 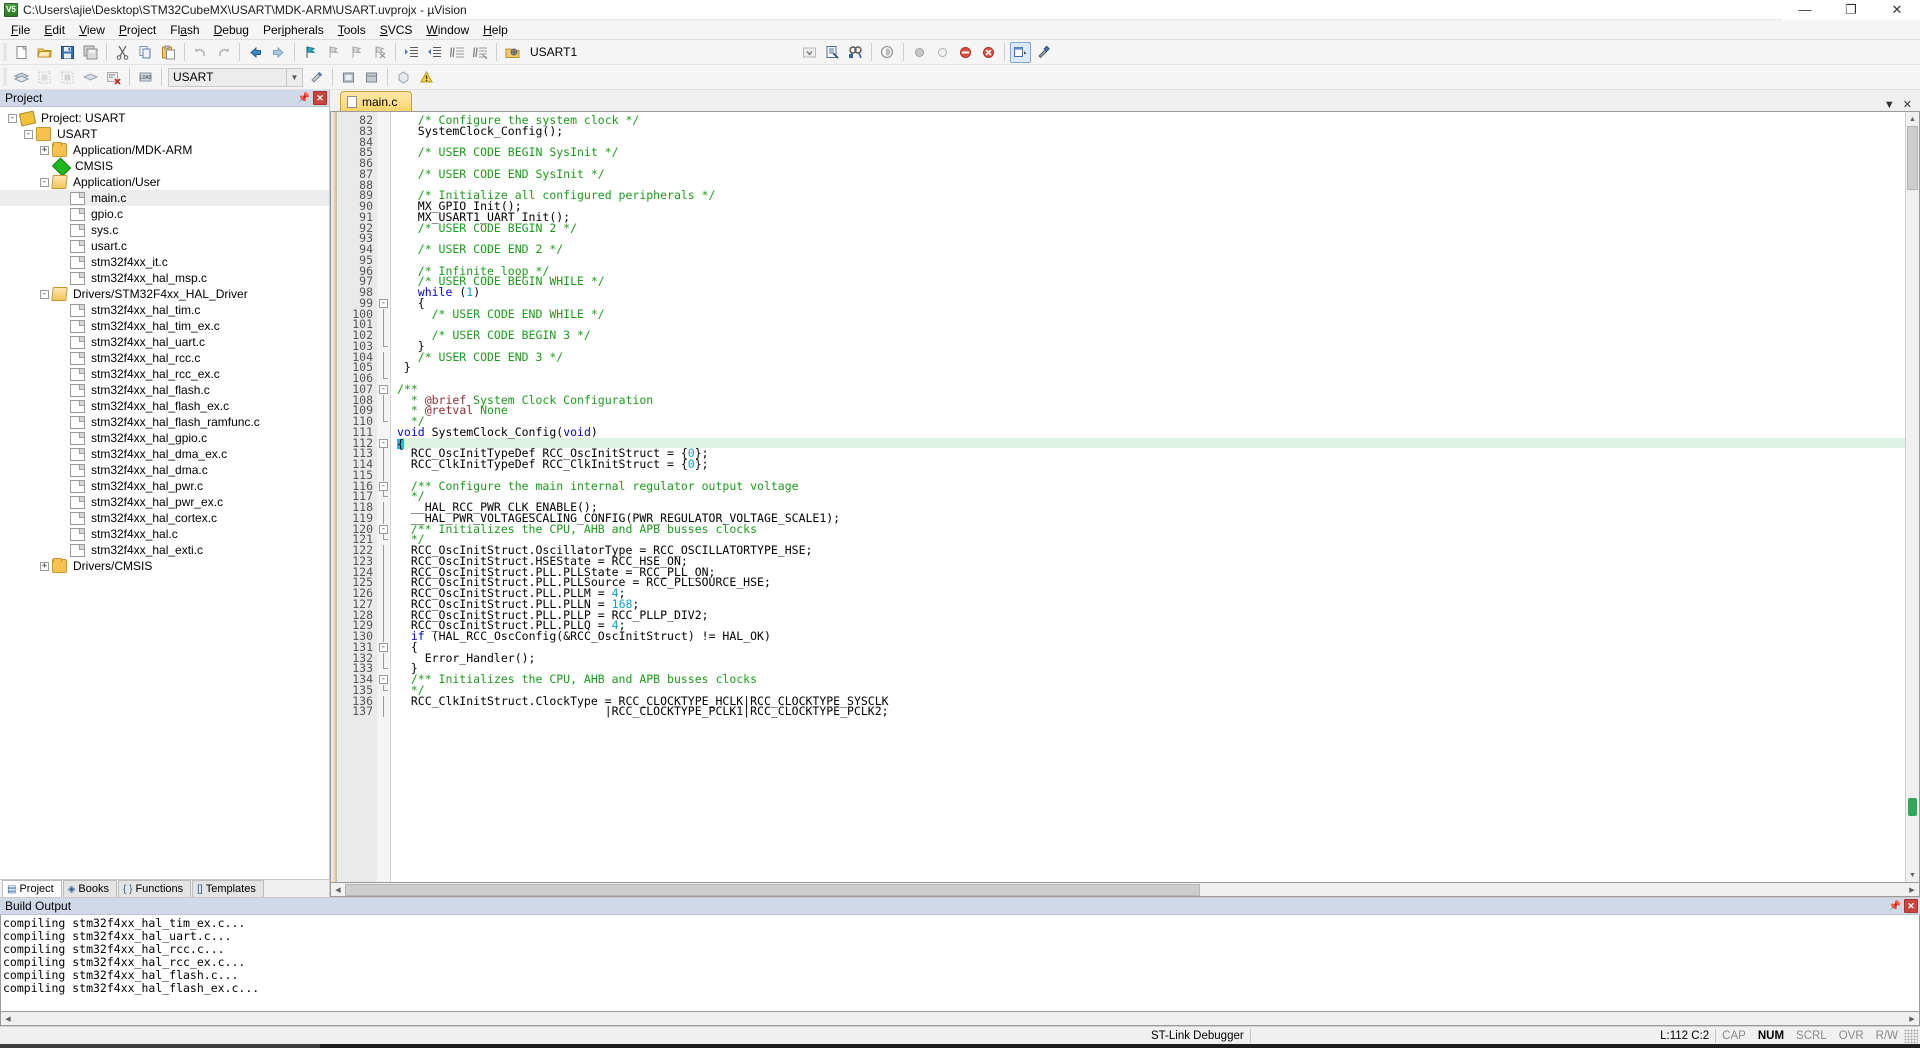 What do you see at coordinates (379, 52) in the screenshot?
I see `bookmark-clear-icon` at bounding box center [379, 52].